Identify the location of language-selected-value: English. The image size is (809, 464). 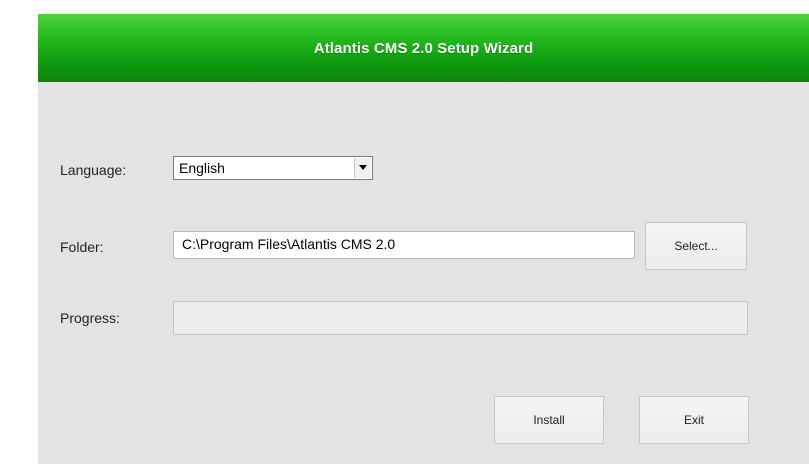
(202, 168).